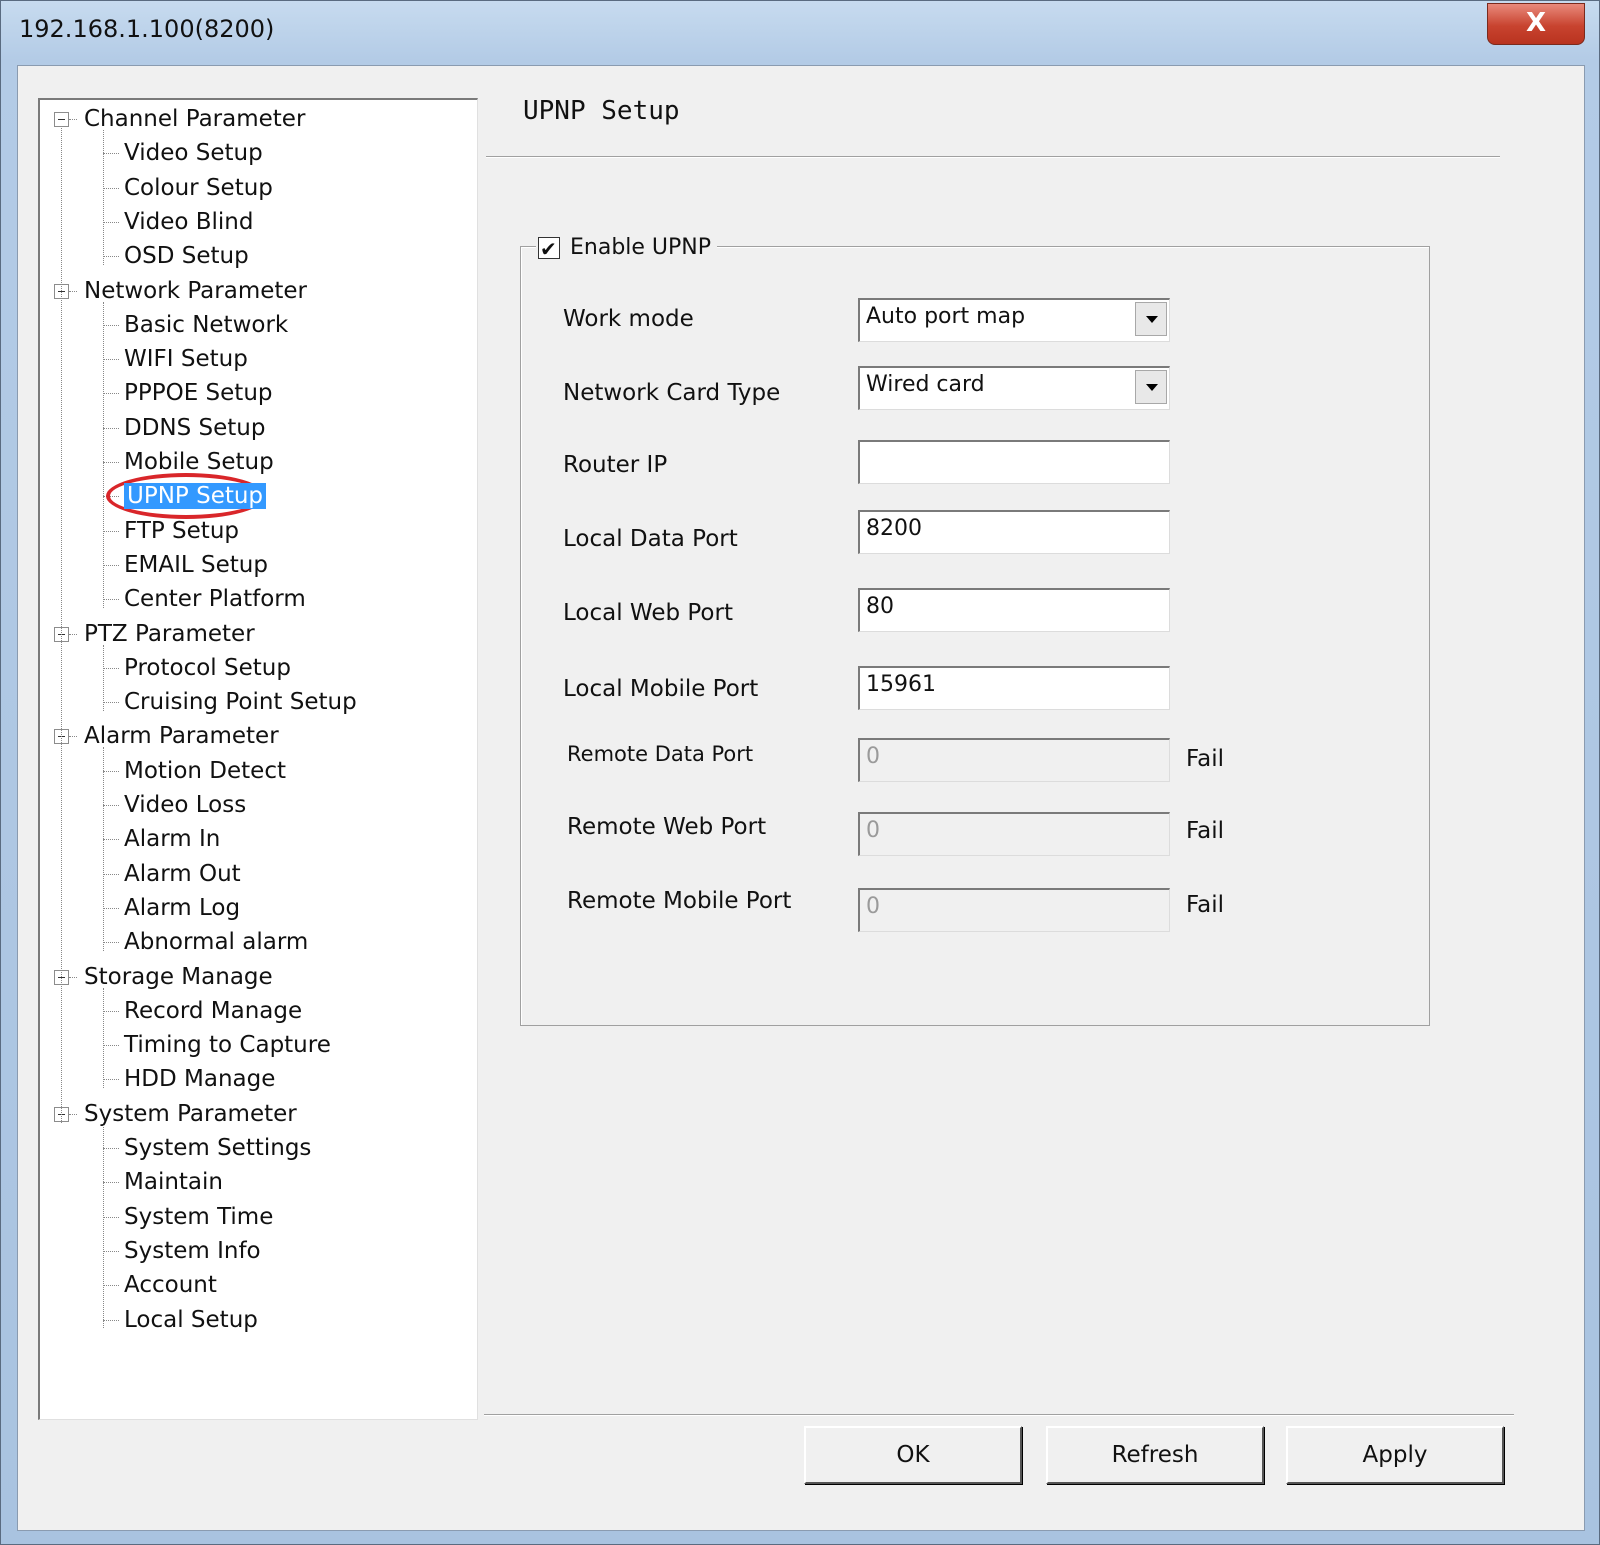  I want to click on tree-item: PPPOE Setup, so click(198, 393).